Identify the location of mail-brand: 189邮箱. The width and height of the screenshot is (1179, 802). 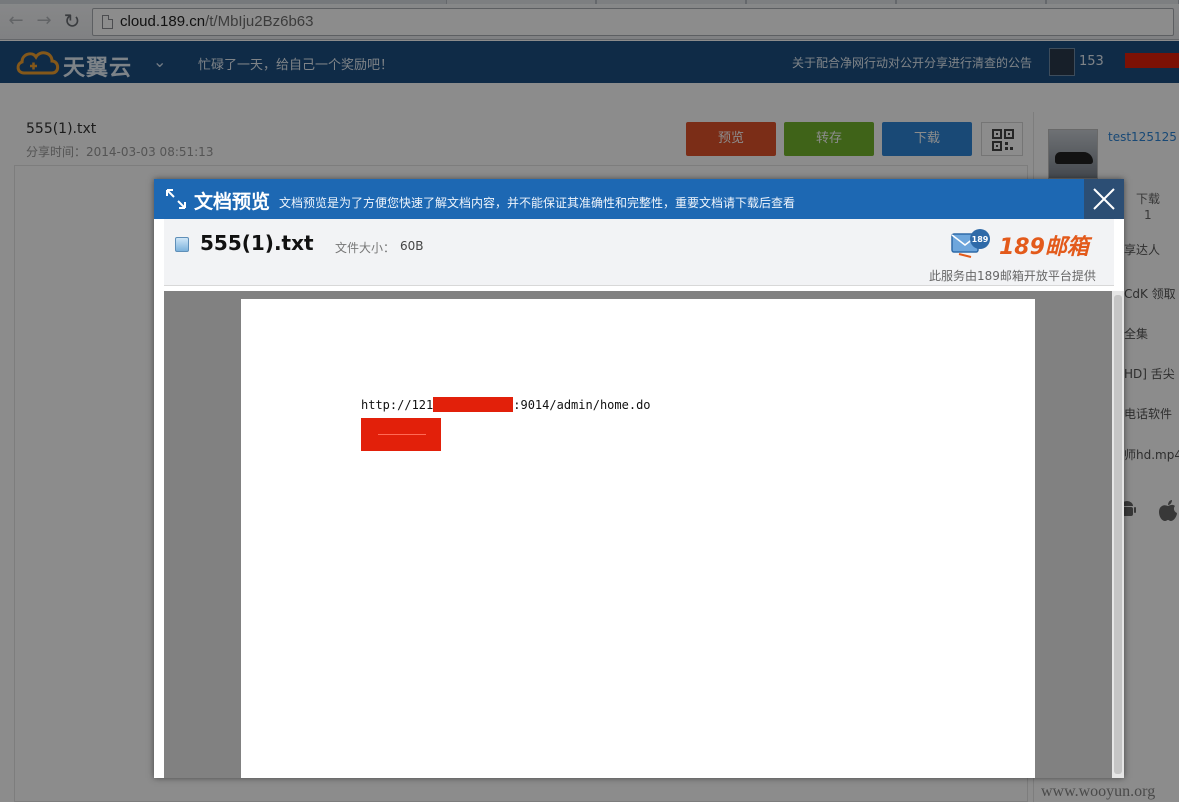
(1044, 245).